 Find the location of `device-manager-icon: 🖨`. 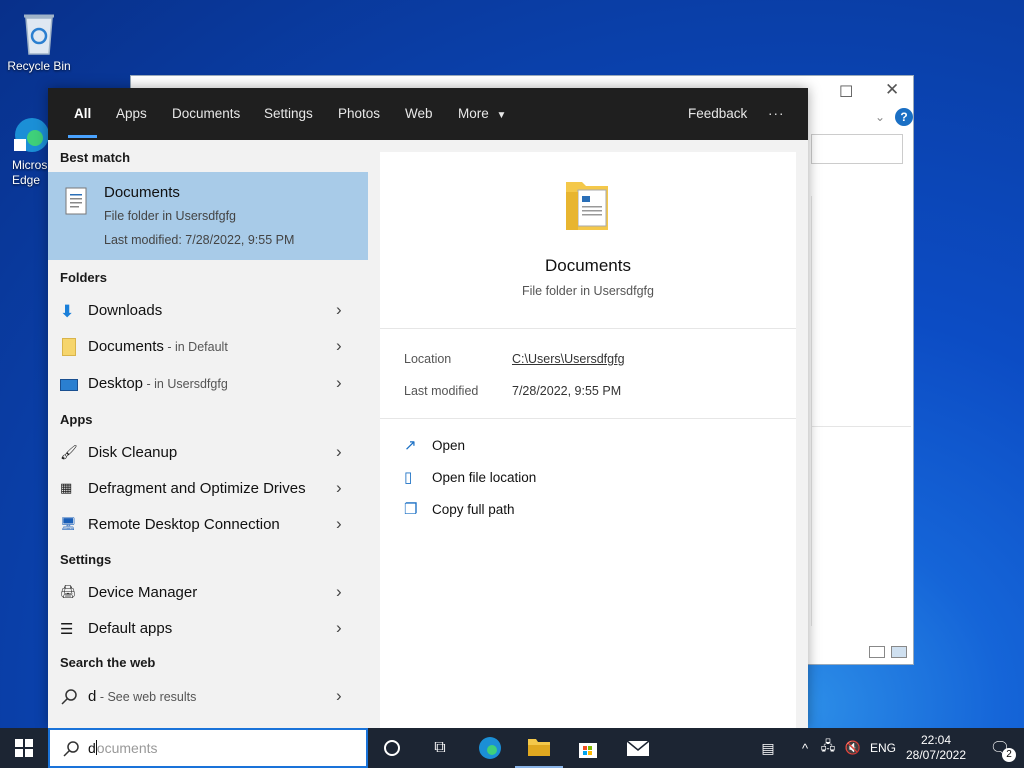

device-manager-icon: 🖨 is located at coordinates (68, 591).